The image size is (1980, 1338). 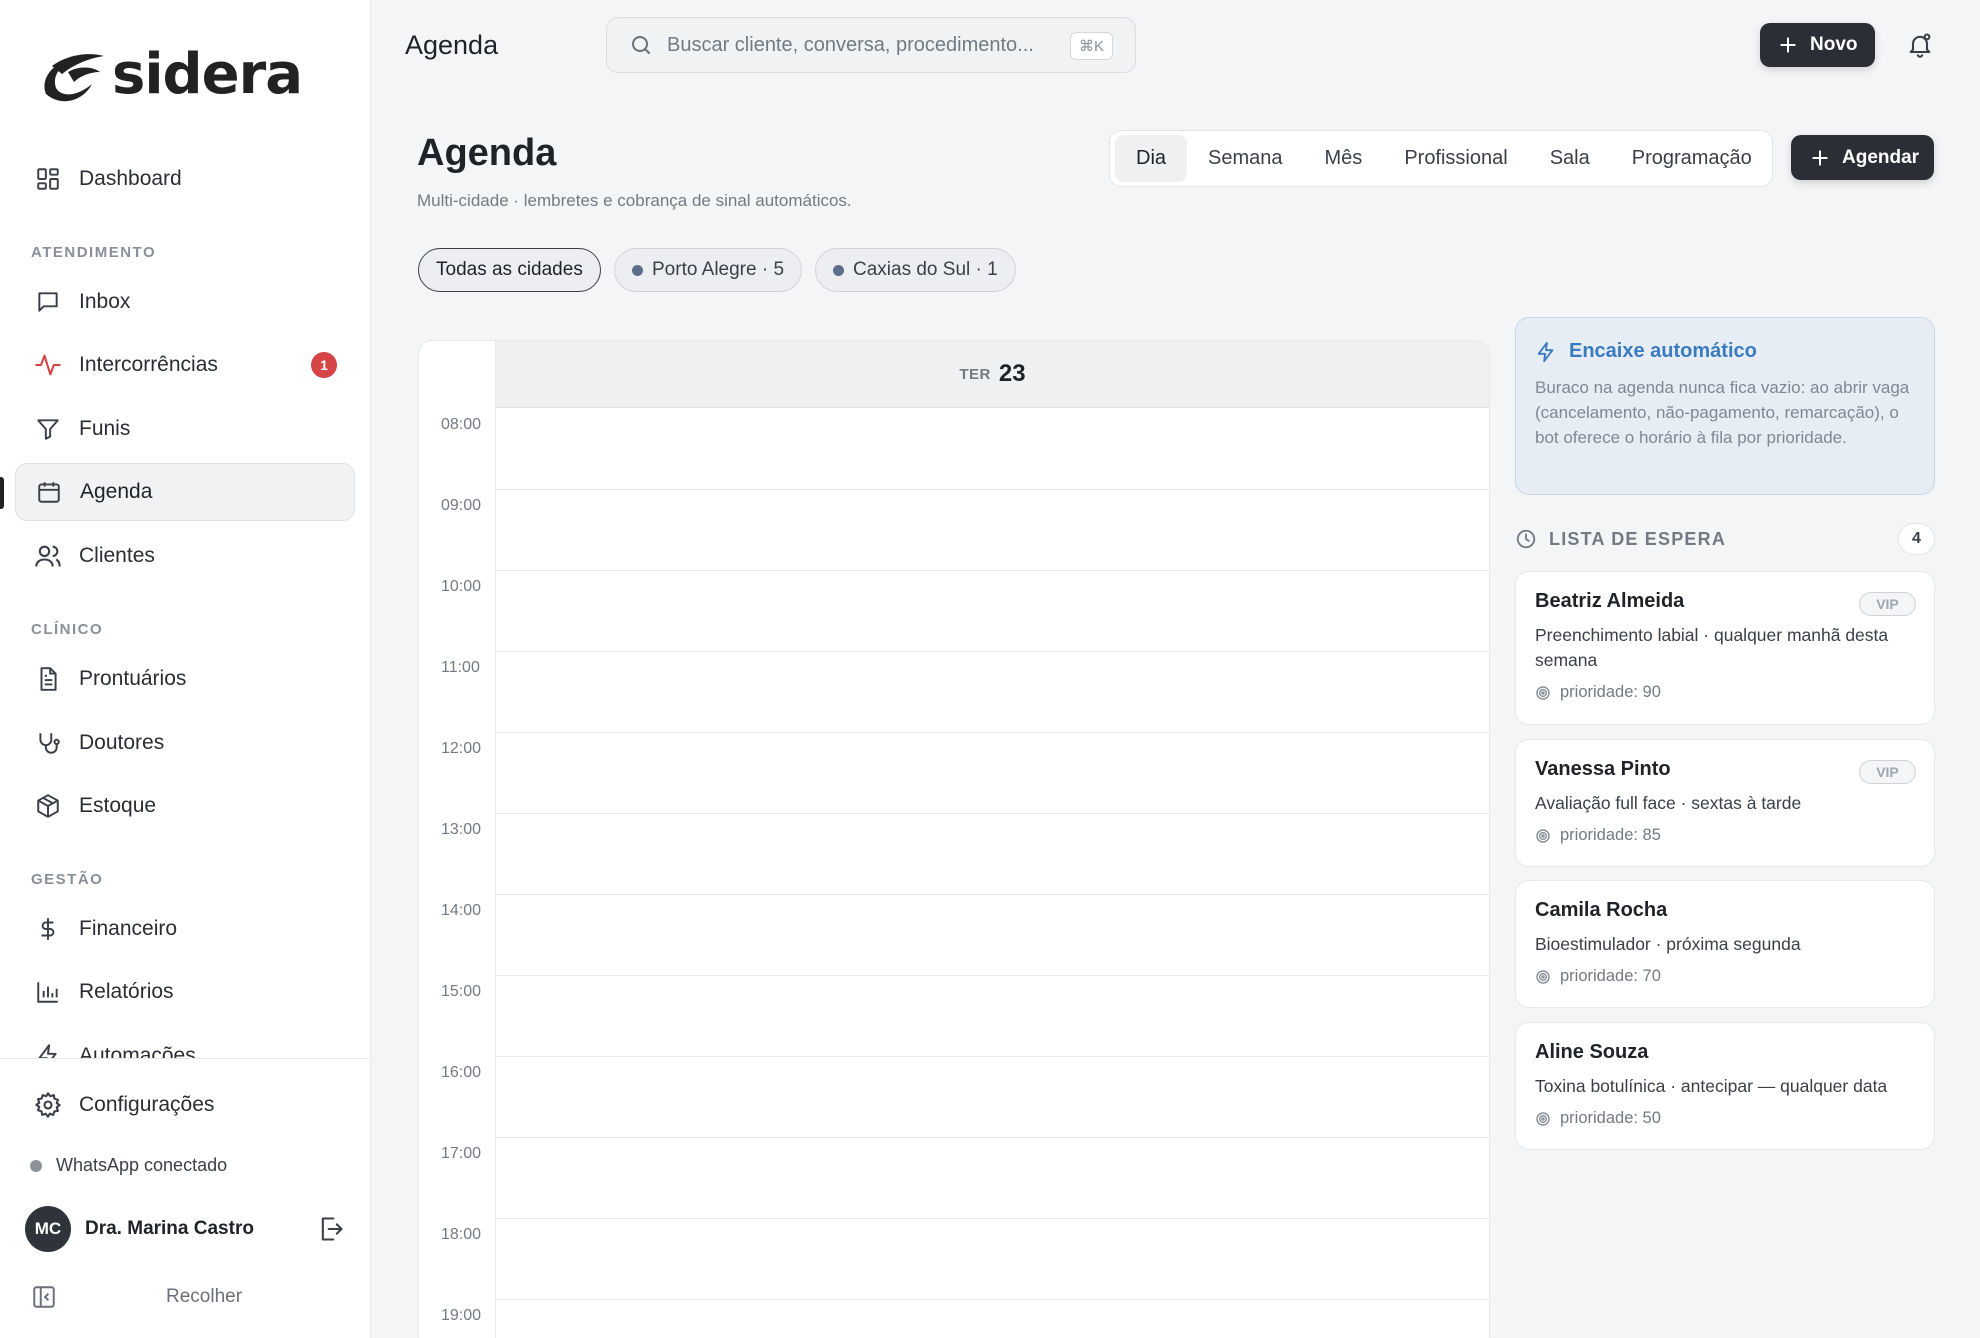 What do you see at coordinates (1725, 835) in the screenshot?
I see `priority: prioridade: 85` at bounding box center [1725, 835].